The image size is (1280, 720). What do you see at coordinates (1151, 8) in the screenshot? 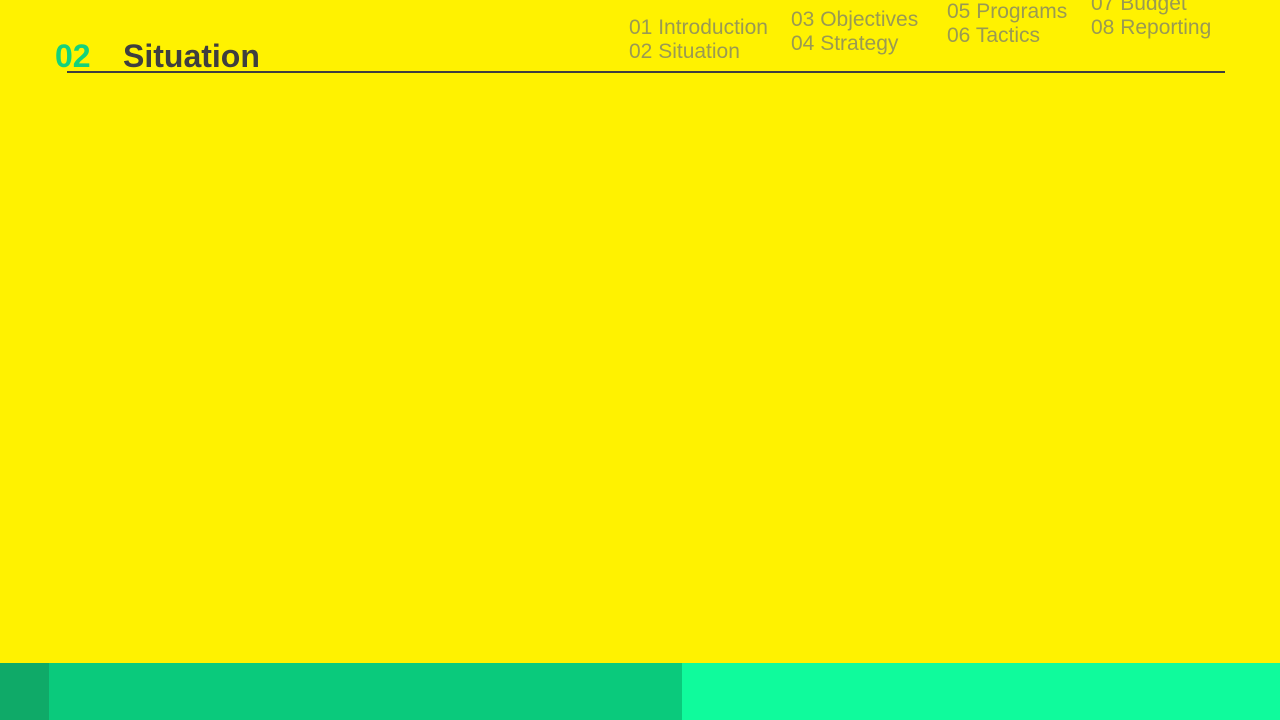
I see `nav-item-budget: 07 Budget` at bounding box center [1151, 8].